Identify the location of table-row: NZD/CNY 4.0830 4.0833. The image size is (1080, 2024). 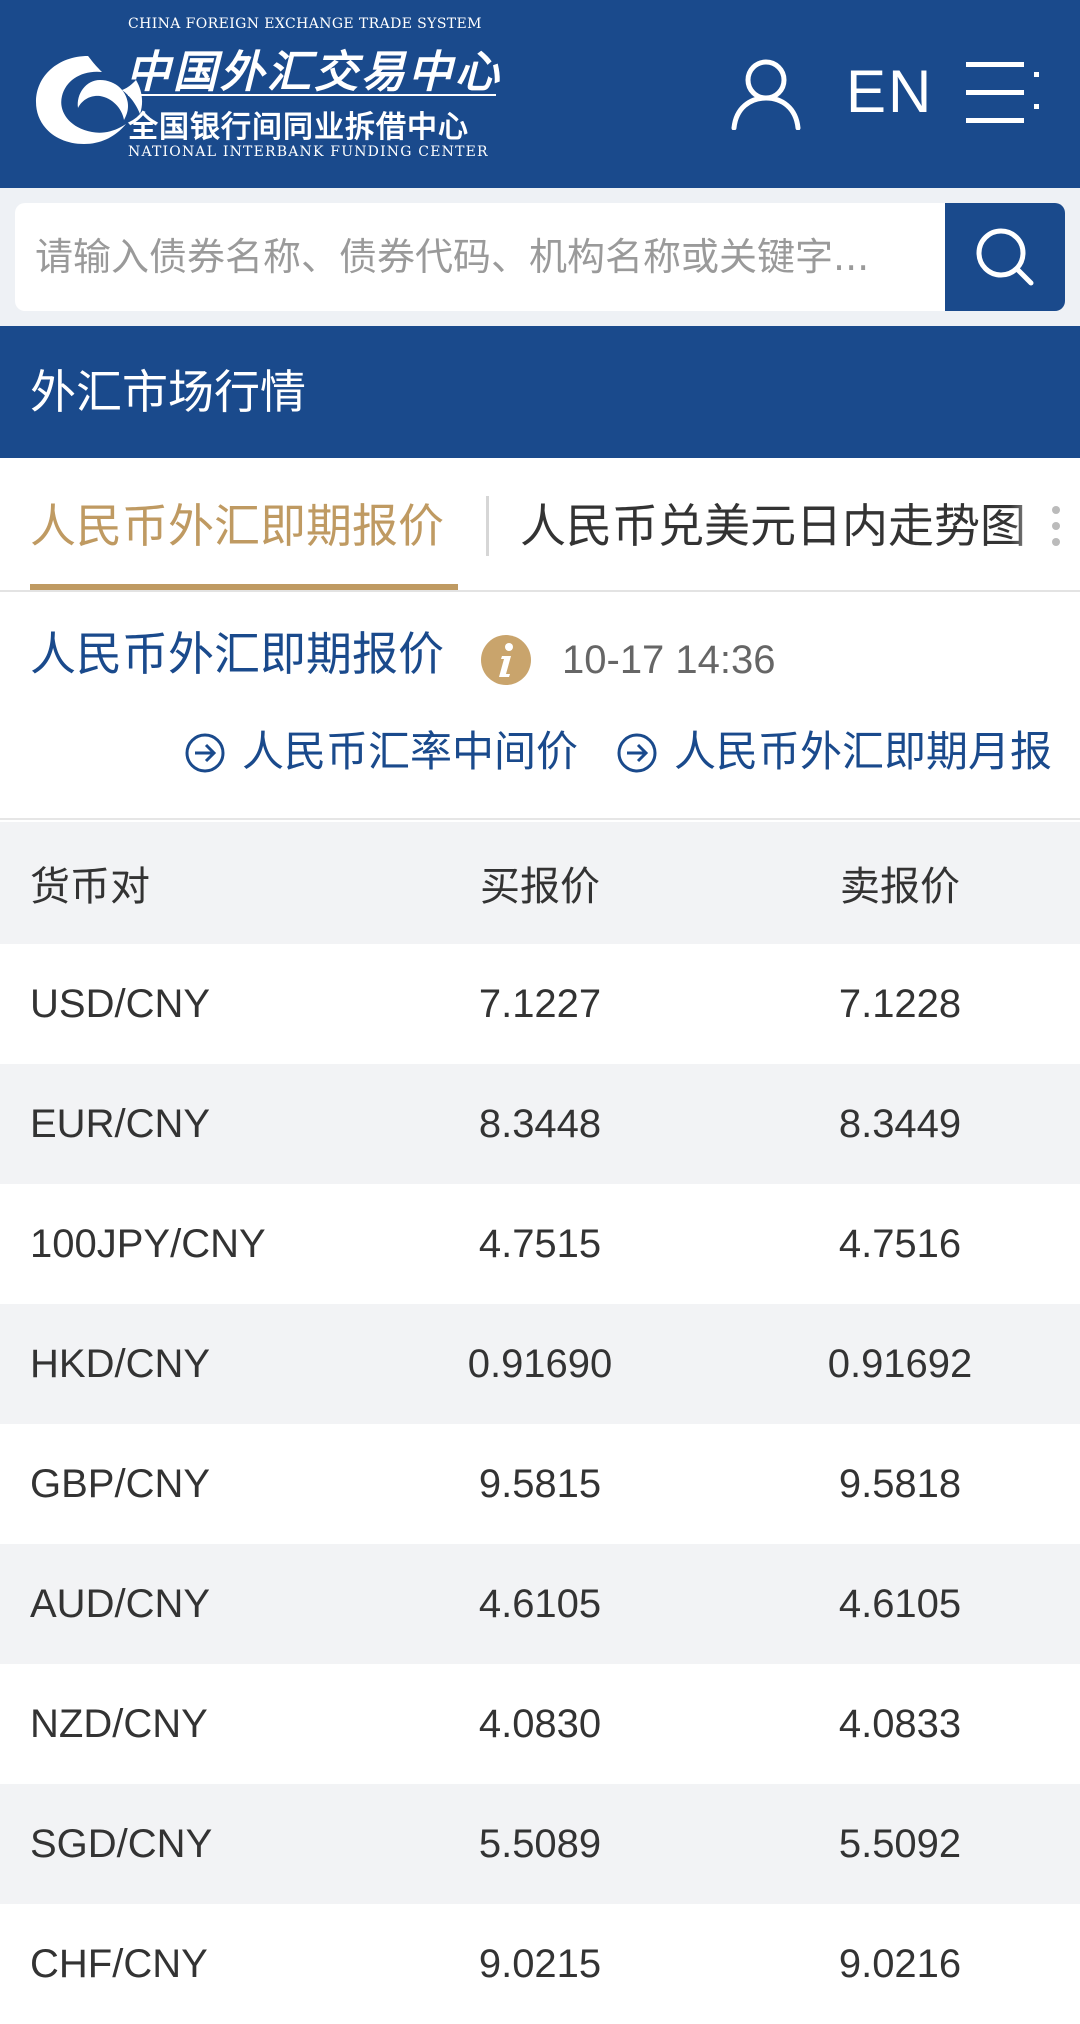
(540, 1724).